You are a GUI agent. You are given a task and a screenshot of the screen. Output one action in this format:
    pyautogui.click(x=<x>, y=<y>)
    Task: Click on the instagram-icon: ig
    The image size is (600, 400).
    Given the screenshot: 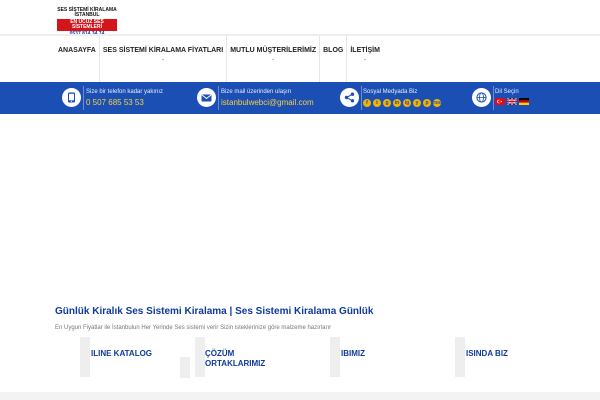 What is the action you would take?
    pyautogui.click(x=407, y=103)
    